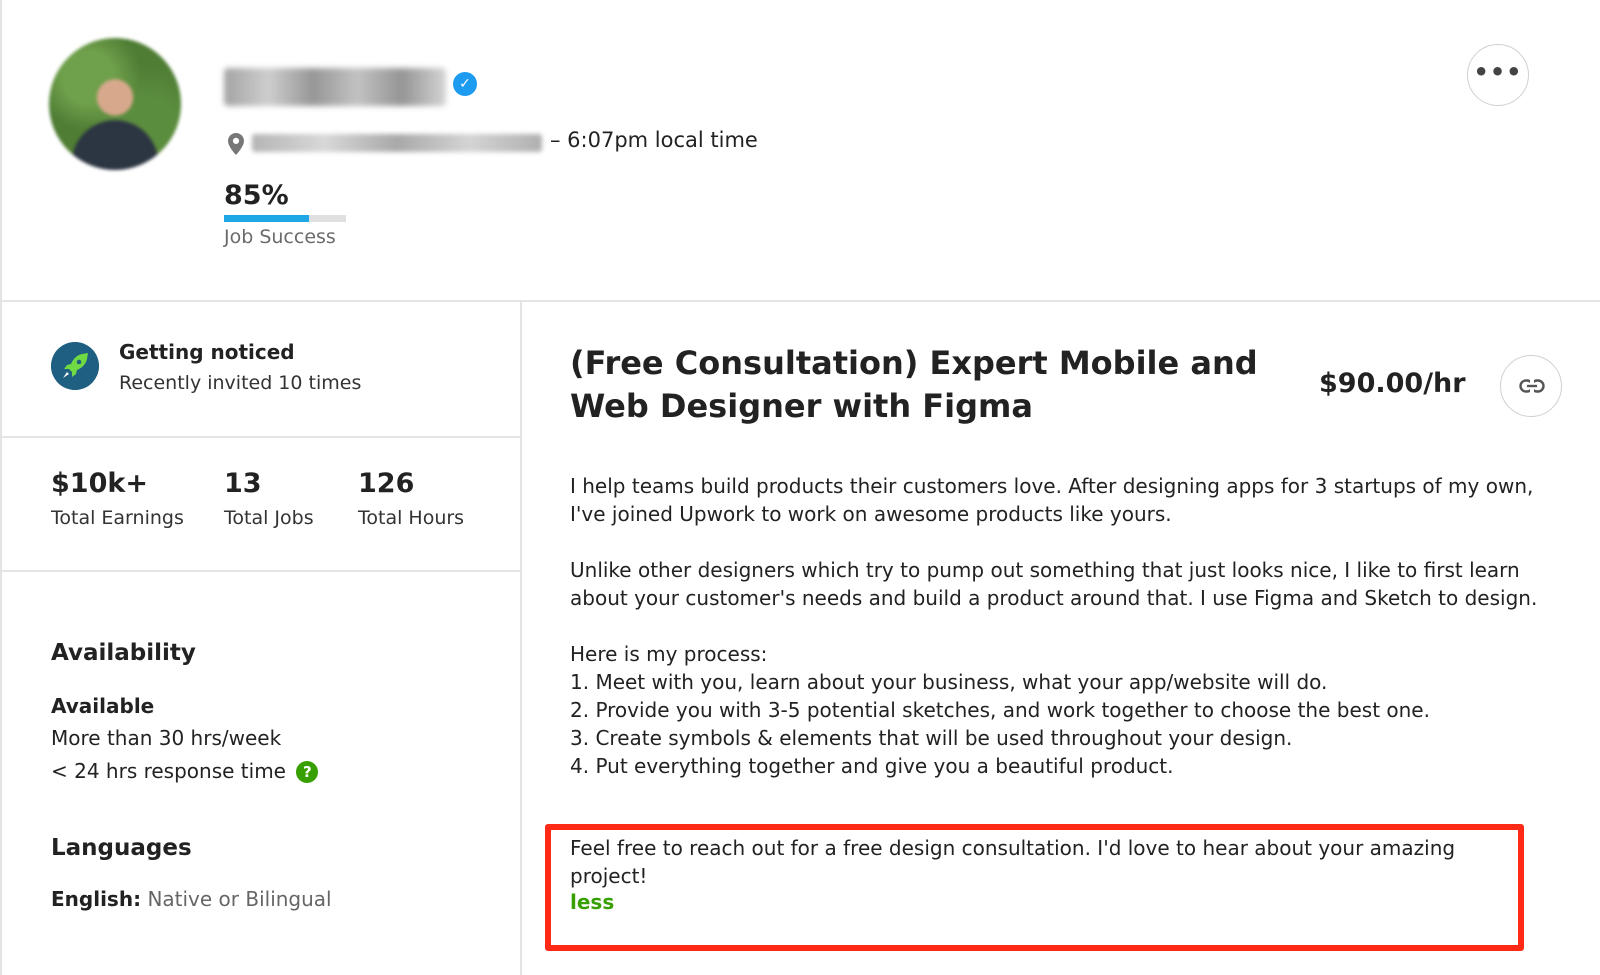 The height and width of the screenshot is (975, 1600). Describe the element at coordinates (166, 738) in the screenshot. I see `availability-hours: More than 30 hrs/week` at that location.